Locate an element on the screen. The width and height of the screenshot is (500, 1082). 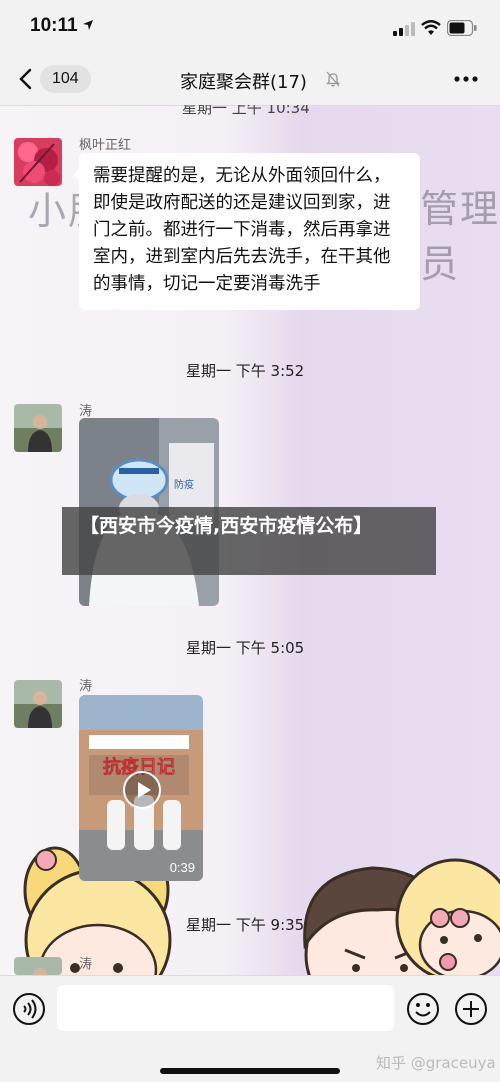
avatar-maple is located at coordinates (38, 162).